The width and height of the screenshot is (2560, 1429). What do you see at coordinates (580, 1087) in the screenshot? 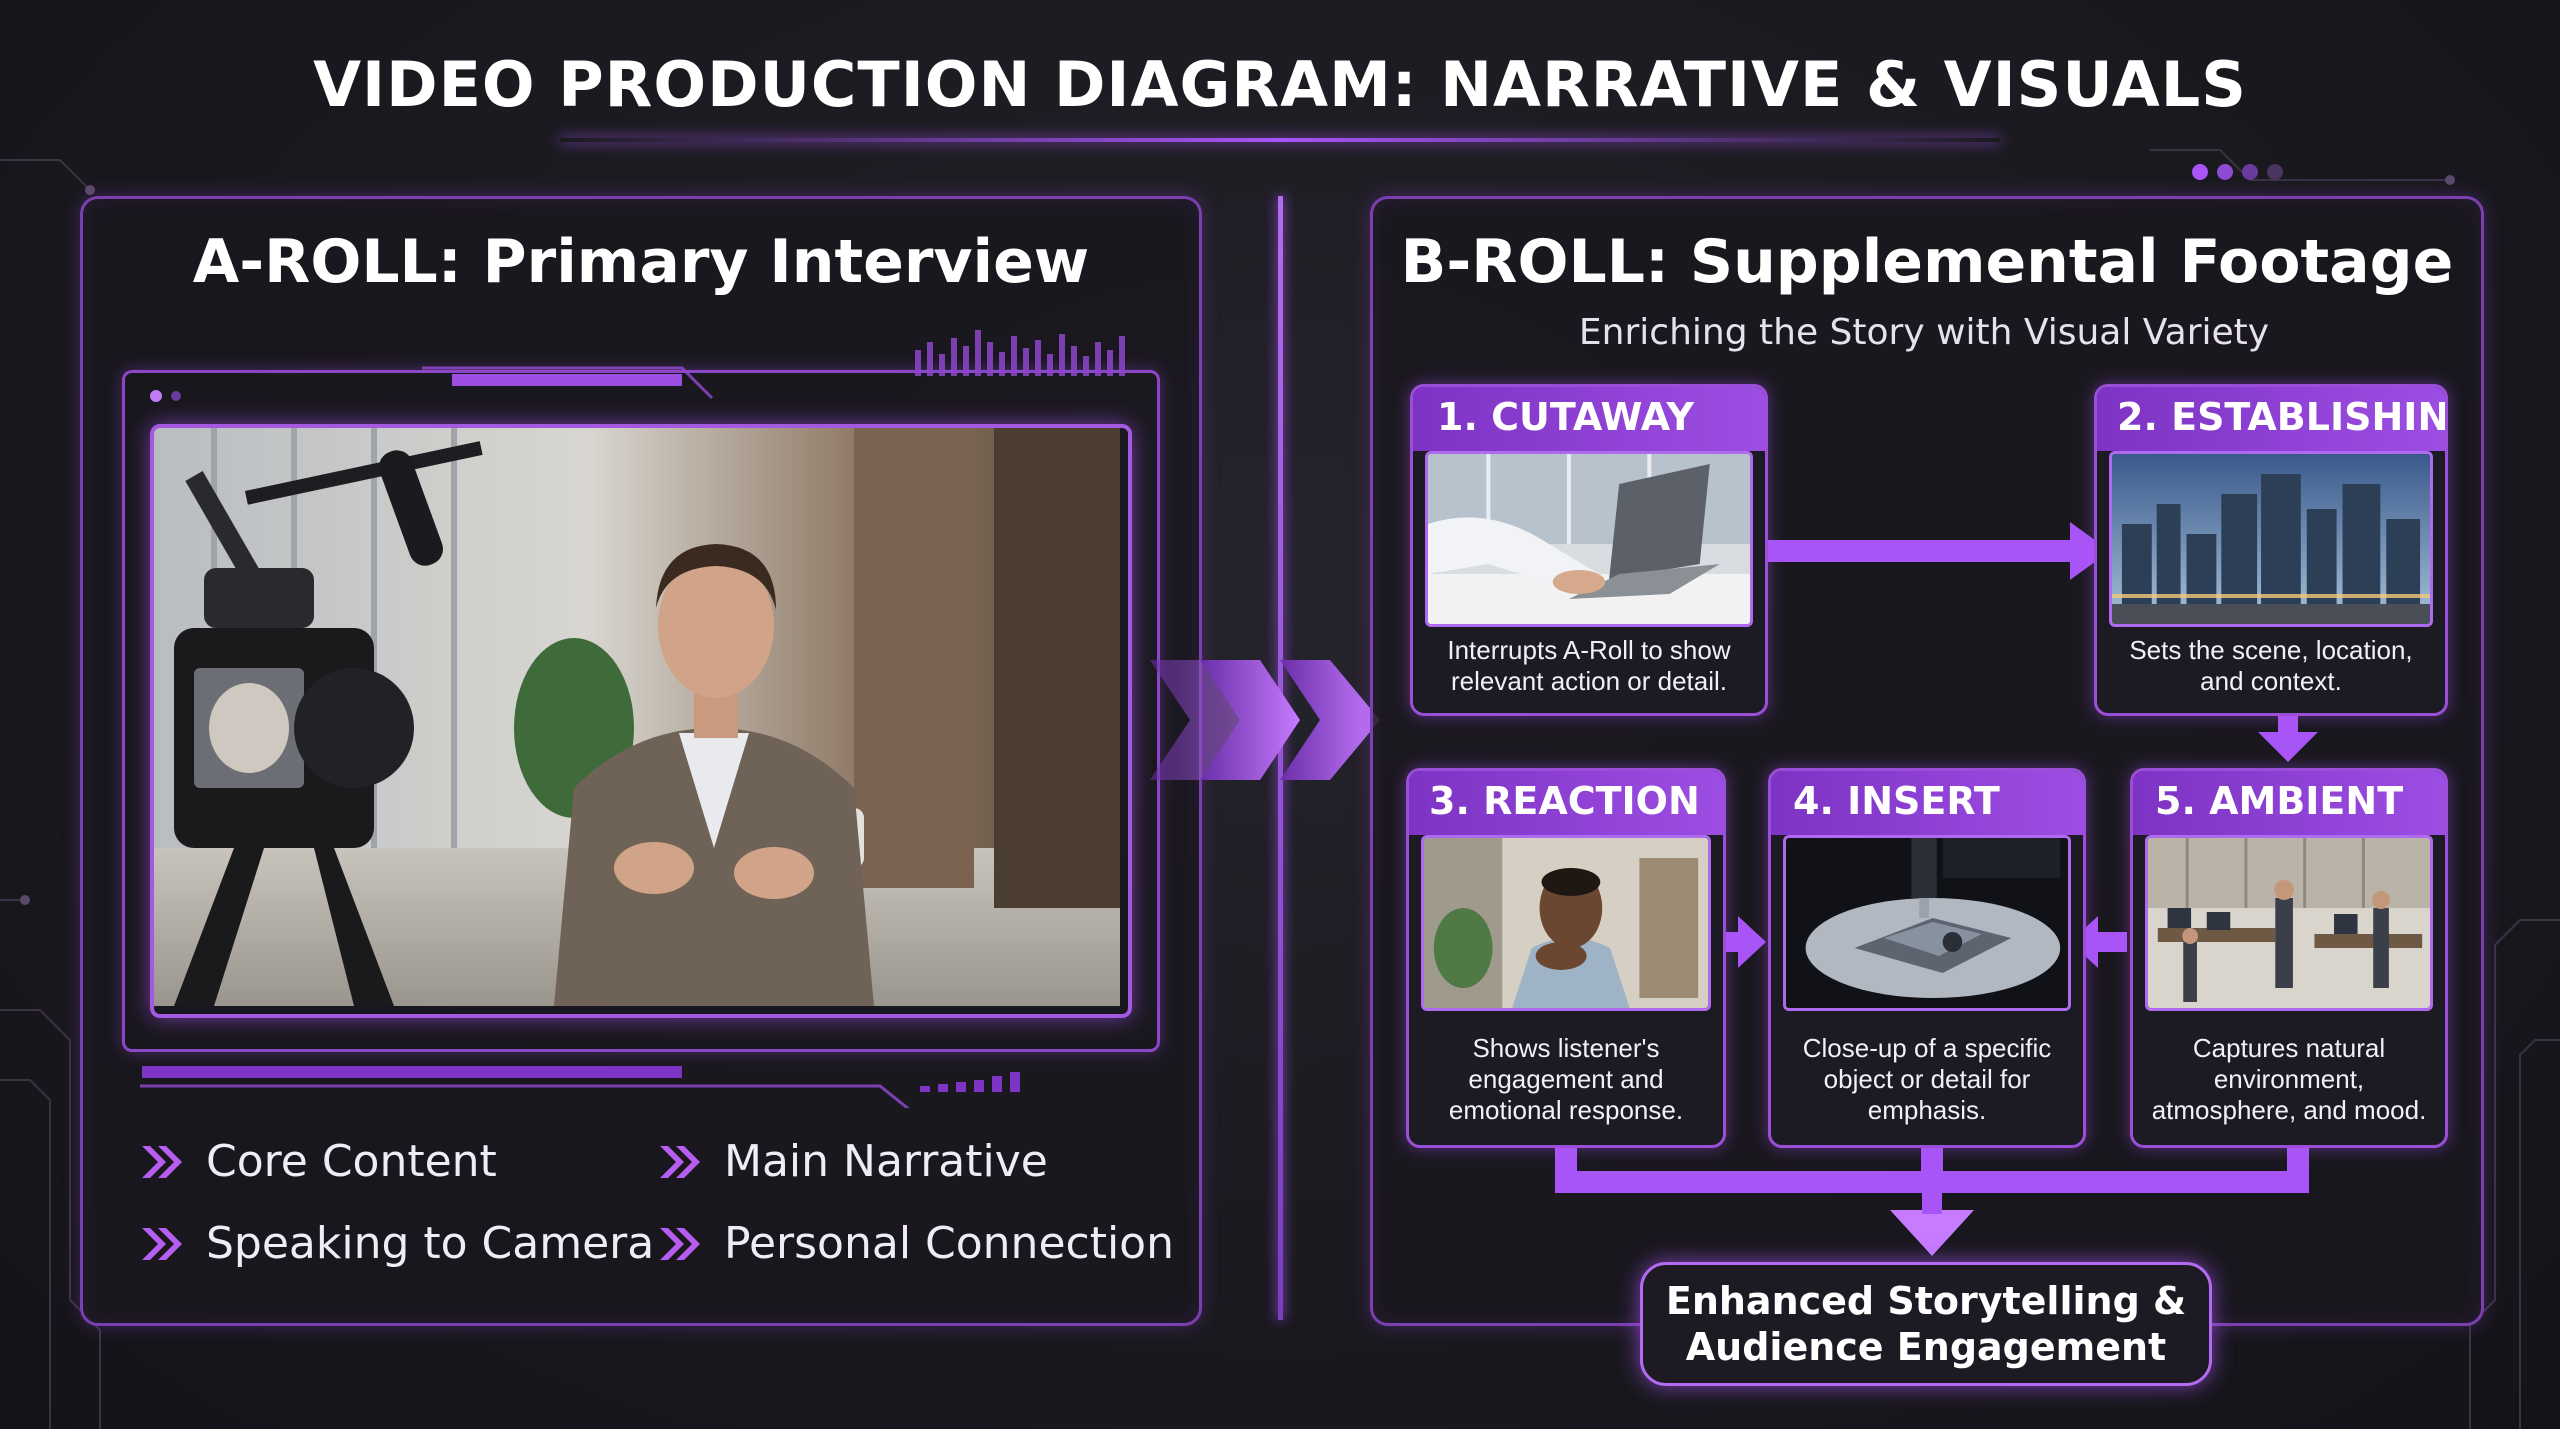
I see `frame-bottom-accent` at bounding box center [580, 1087].